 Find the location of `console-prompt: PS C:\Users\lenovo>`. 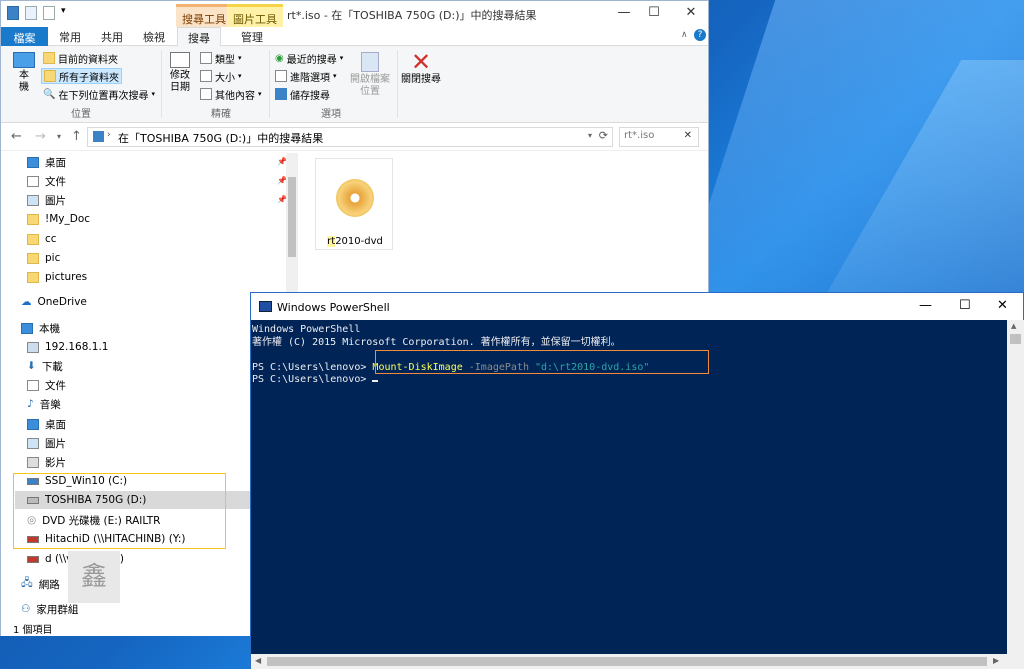

console-prompt: PS C:\Users\lenovo> is located at coordinates (312, 367).